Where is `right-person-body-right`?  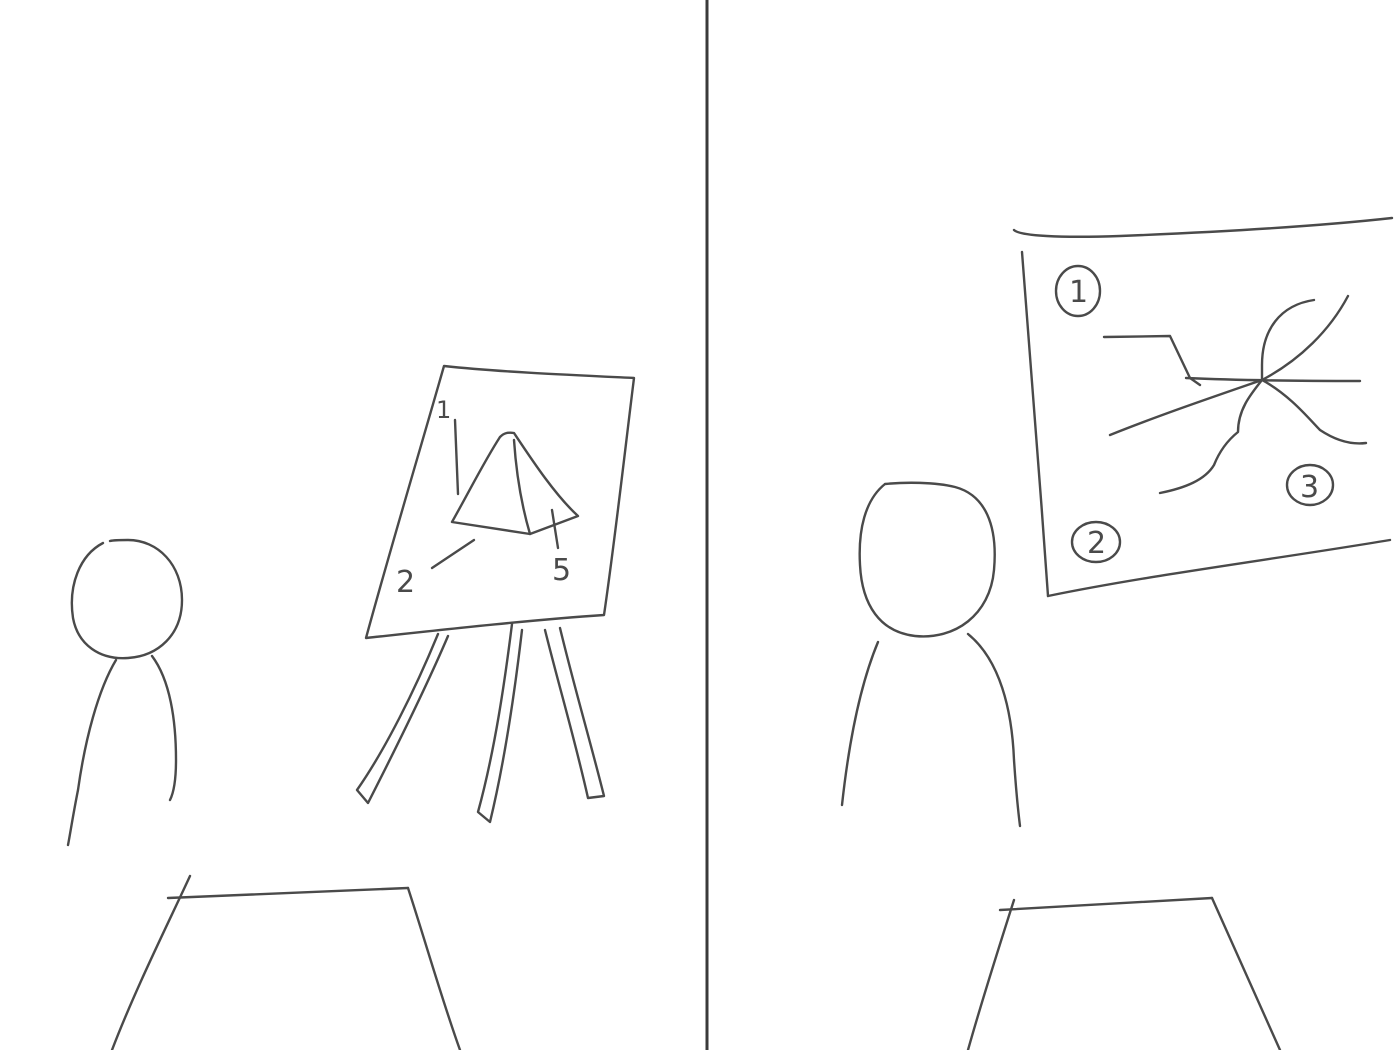
right-person-body-right is located at coordinates (994, 730).